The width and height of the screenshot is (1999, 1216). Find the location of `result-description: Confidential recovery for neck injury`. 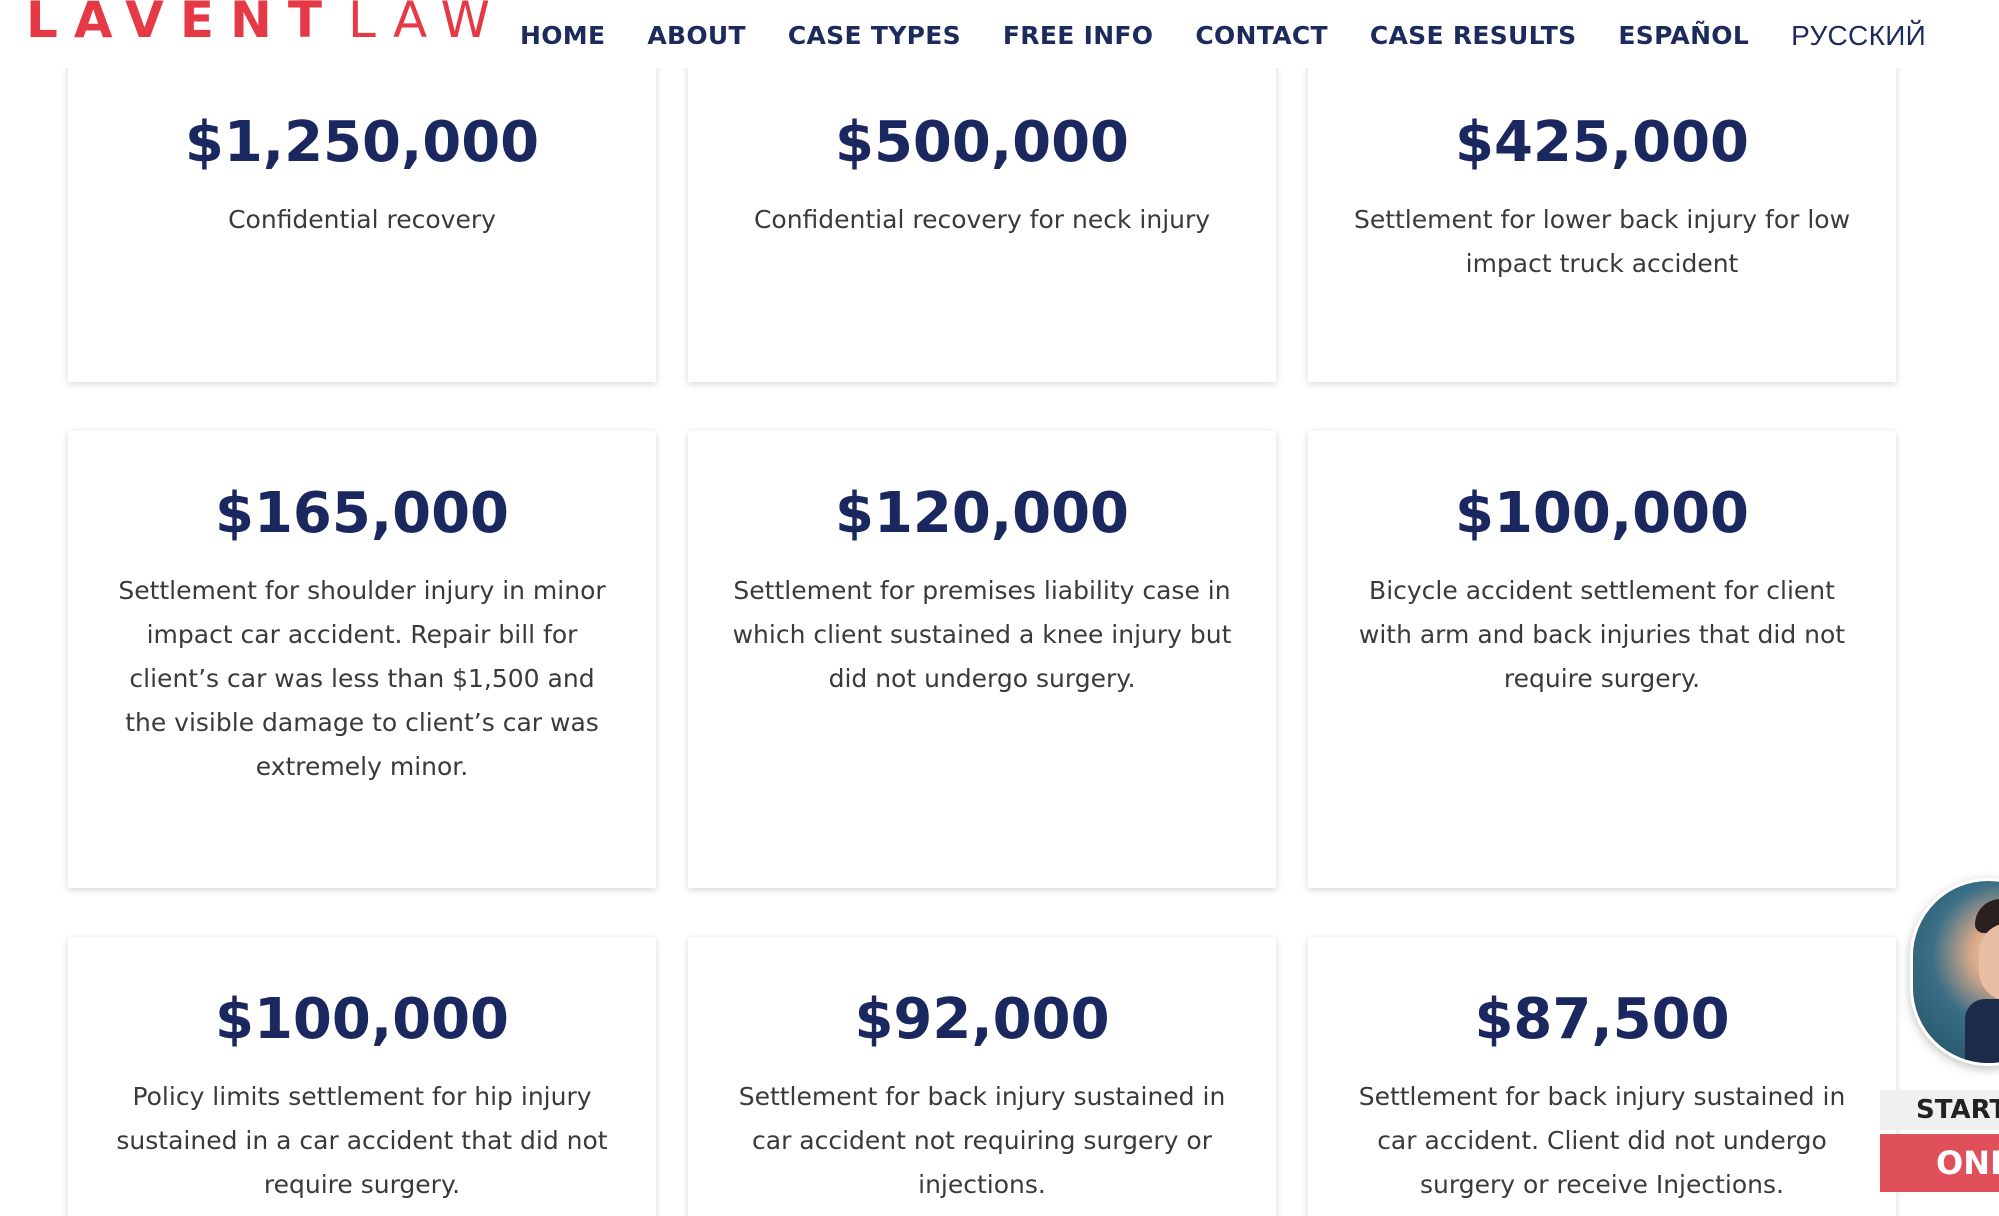

result-description: Confidential recovery for neck injury is located at coordinates (982, 219).